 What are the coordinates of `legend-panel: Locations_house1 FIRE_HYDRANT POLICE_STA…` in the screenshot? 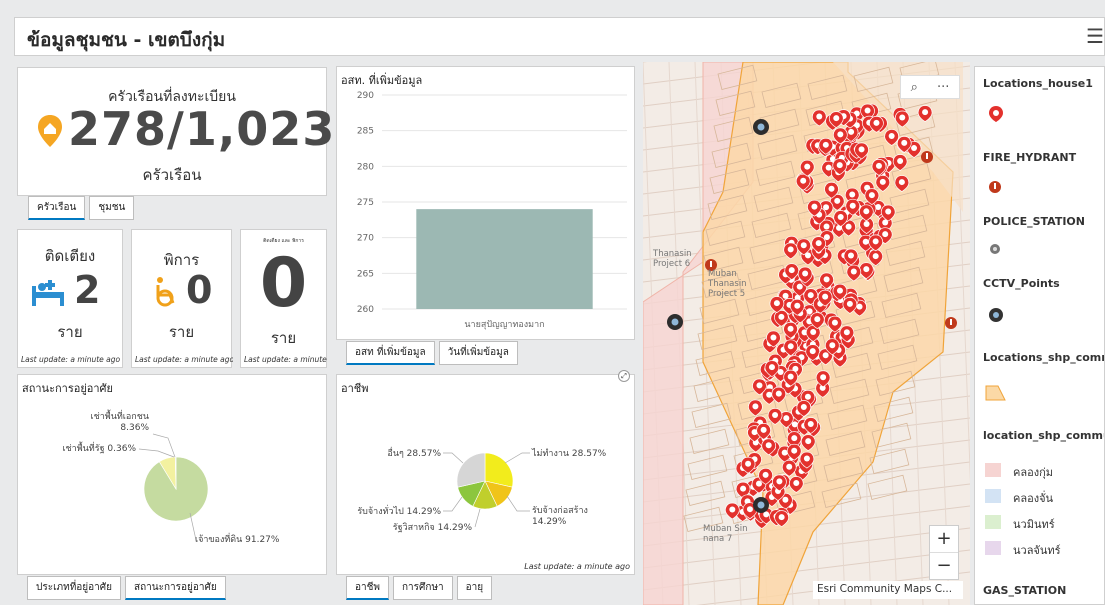 It's located at (1039, 335).